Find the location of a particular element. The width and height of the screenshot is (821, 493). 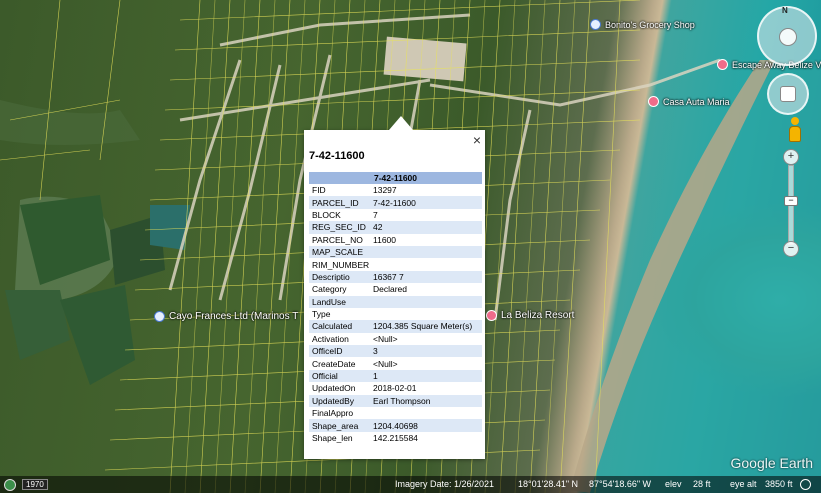

table-row: OfficeID 3 is located at coordinates (395, 351).